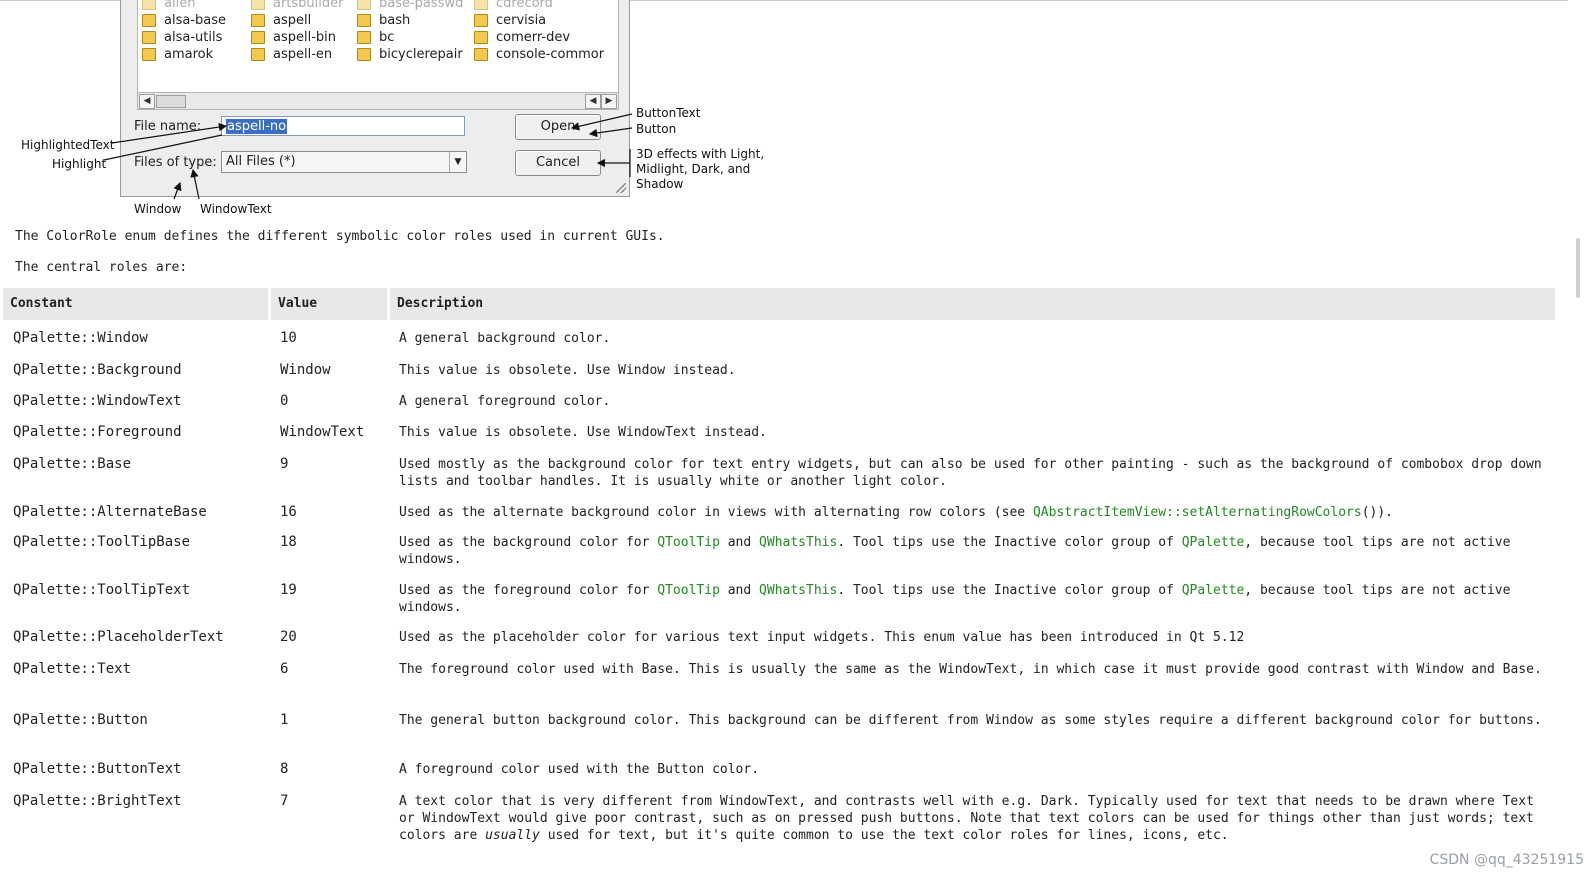 This screenshot has height=876, width=1596. I want to click on scroll-thumb, so click(1578, 268).